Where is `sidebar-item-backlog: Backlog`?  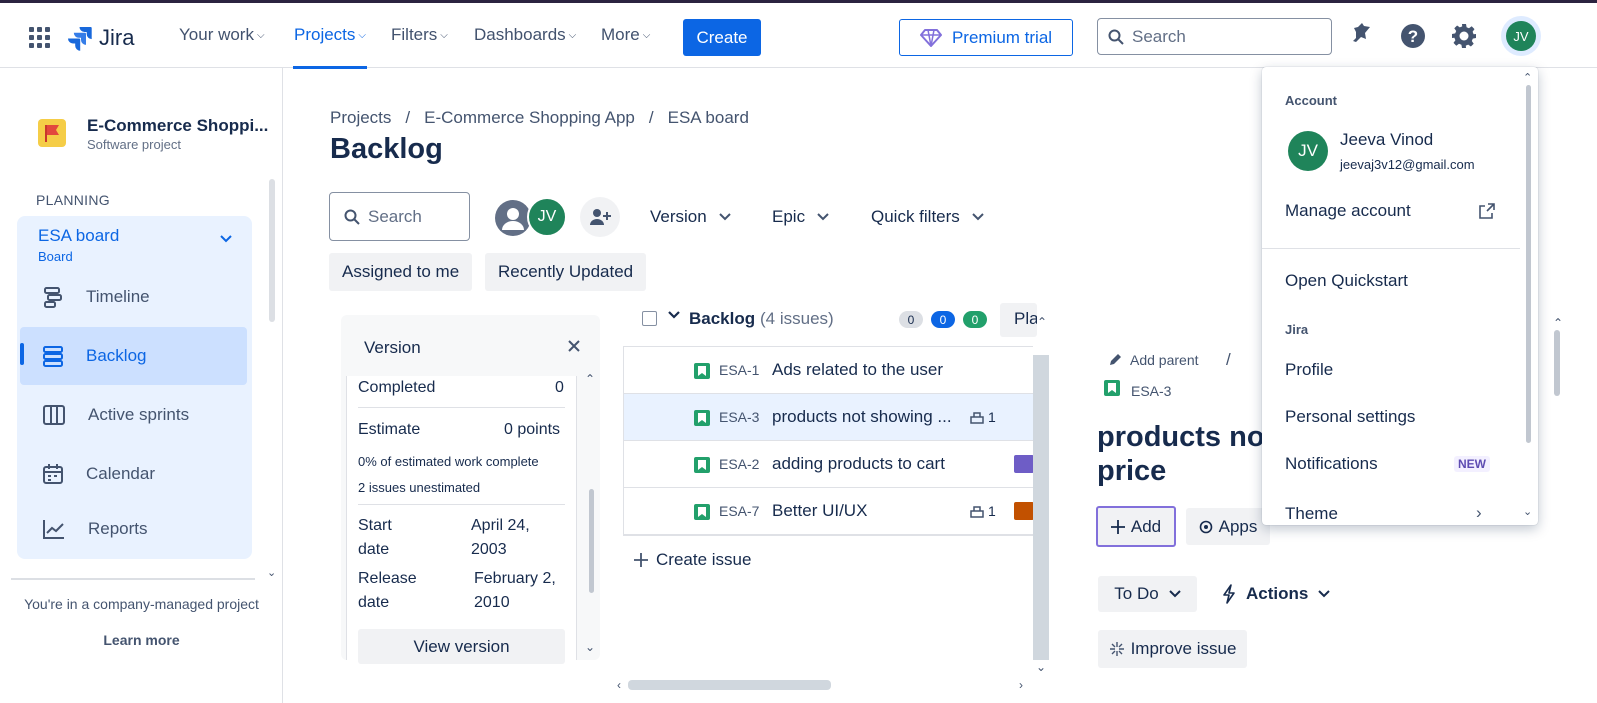
sidebar-item-backlog: Backlog is located at coordinates (133, 356).